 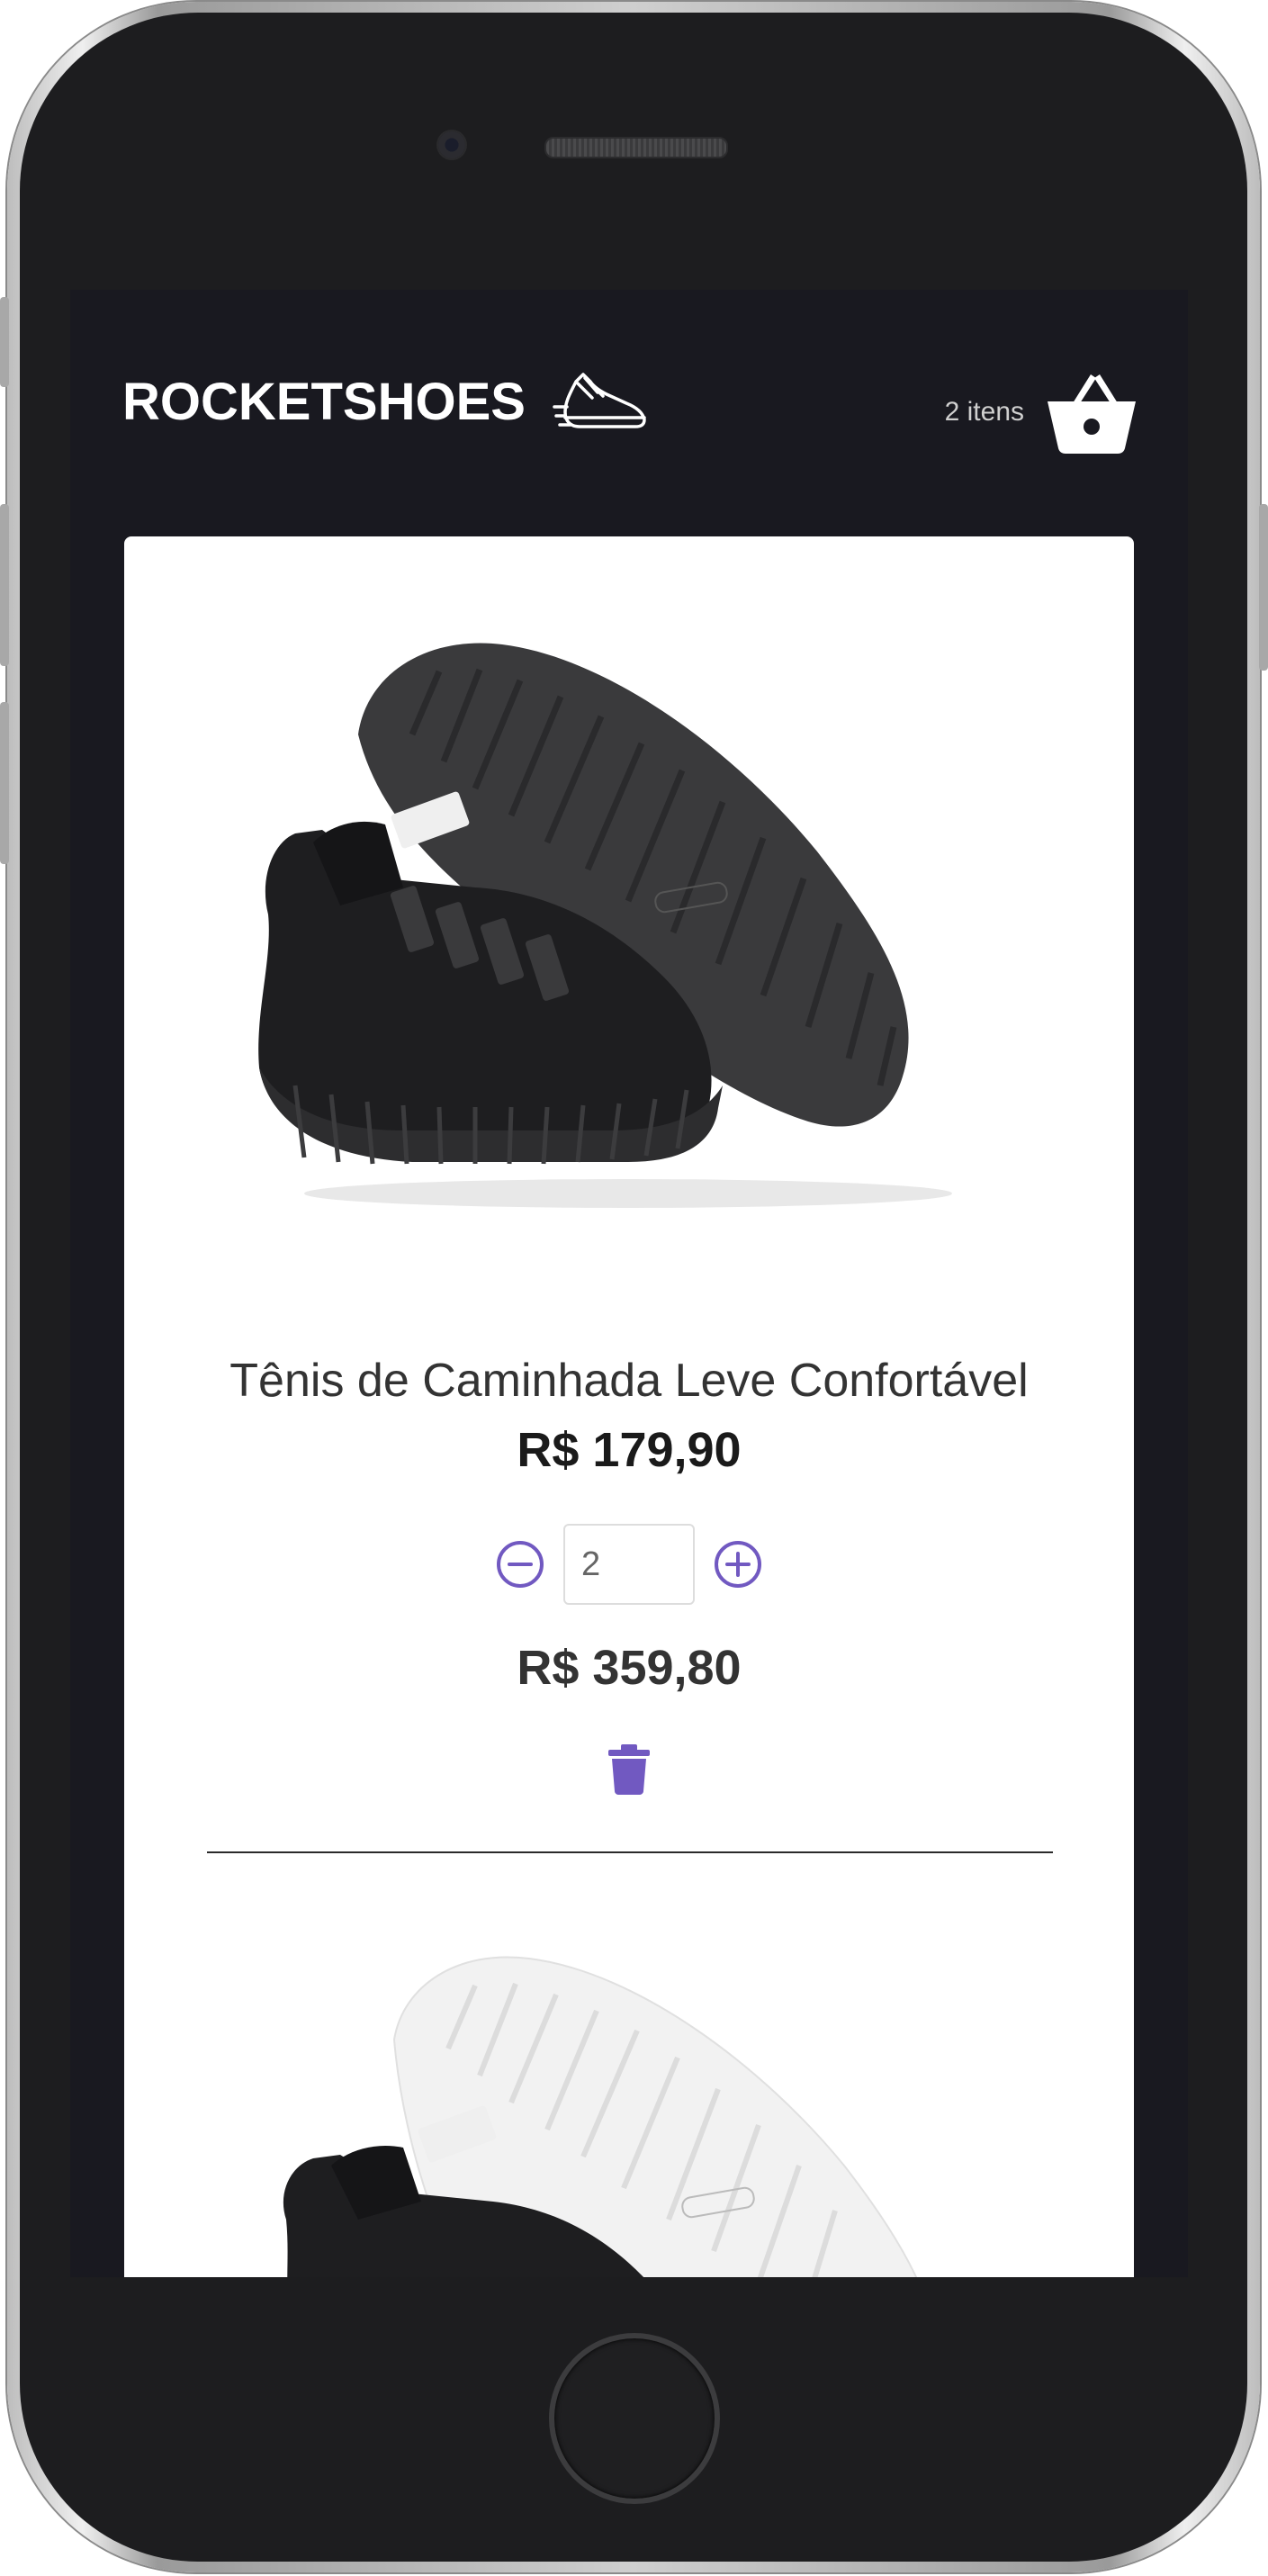 I want to click on running-shoe-icon, so click(x=599, y=400).